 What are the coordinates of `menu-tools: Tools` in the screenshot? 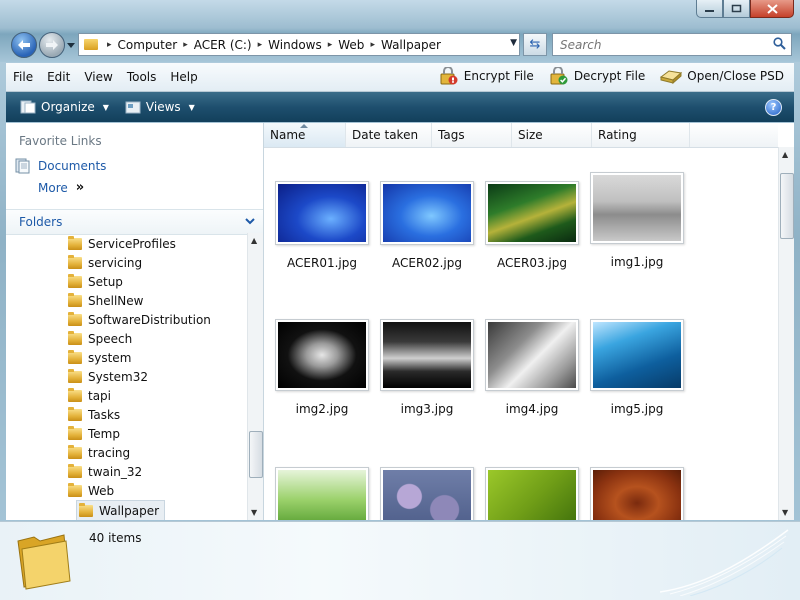 It's located at (142, 77).